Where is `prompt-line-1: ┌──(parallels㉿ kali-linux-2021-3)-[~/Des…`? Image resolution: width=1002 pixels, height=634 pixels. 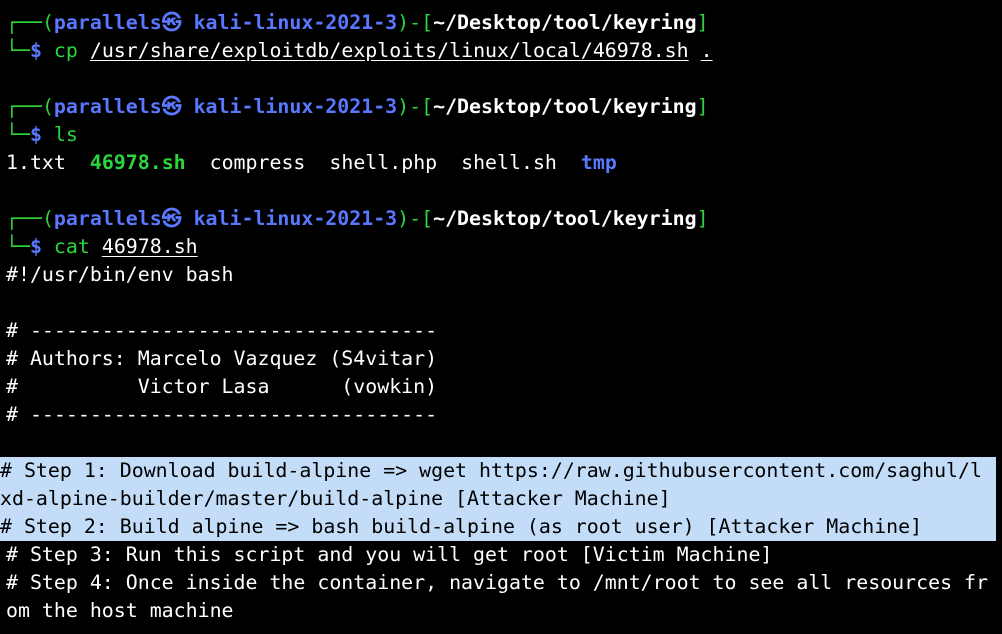 prompt-line-1: ┌──(parallels㉿ kali-linux-2021-3)-[~/Des… is located at coordinates (501, 23).